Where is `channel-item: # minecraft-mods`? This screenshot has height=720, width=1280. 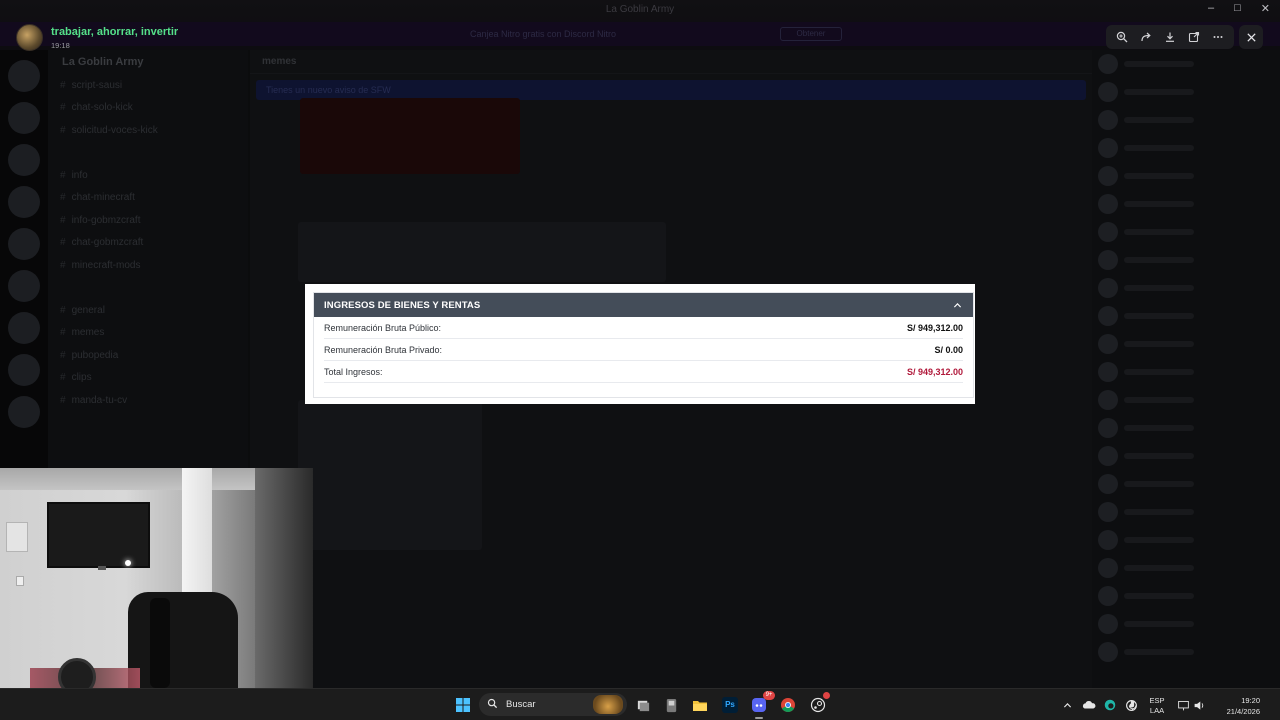
channel-item: # minecraft-mods is located at coordinates (100, 265).